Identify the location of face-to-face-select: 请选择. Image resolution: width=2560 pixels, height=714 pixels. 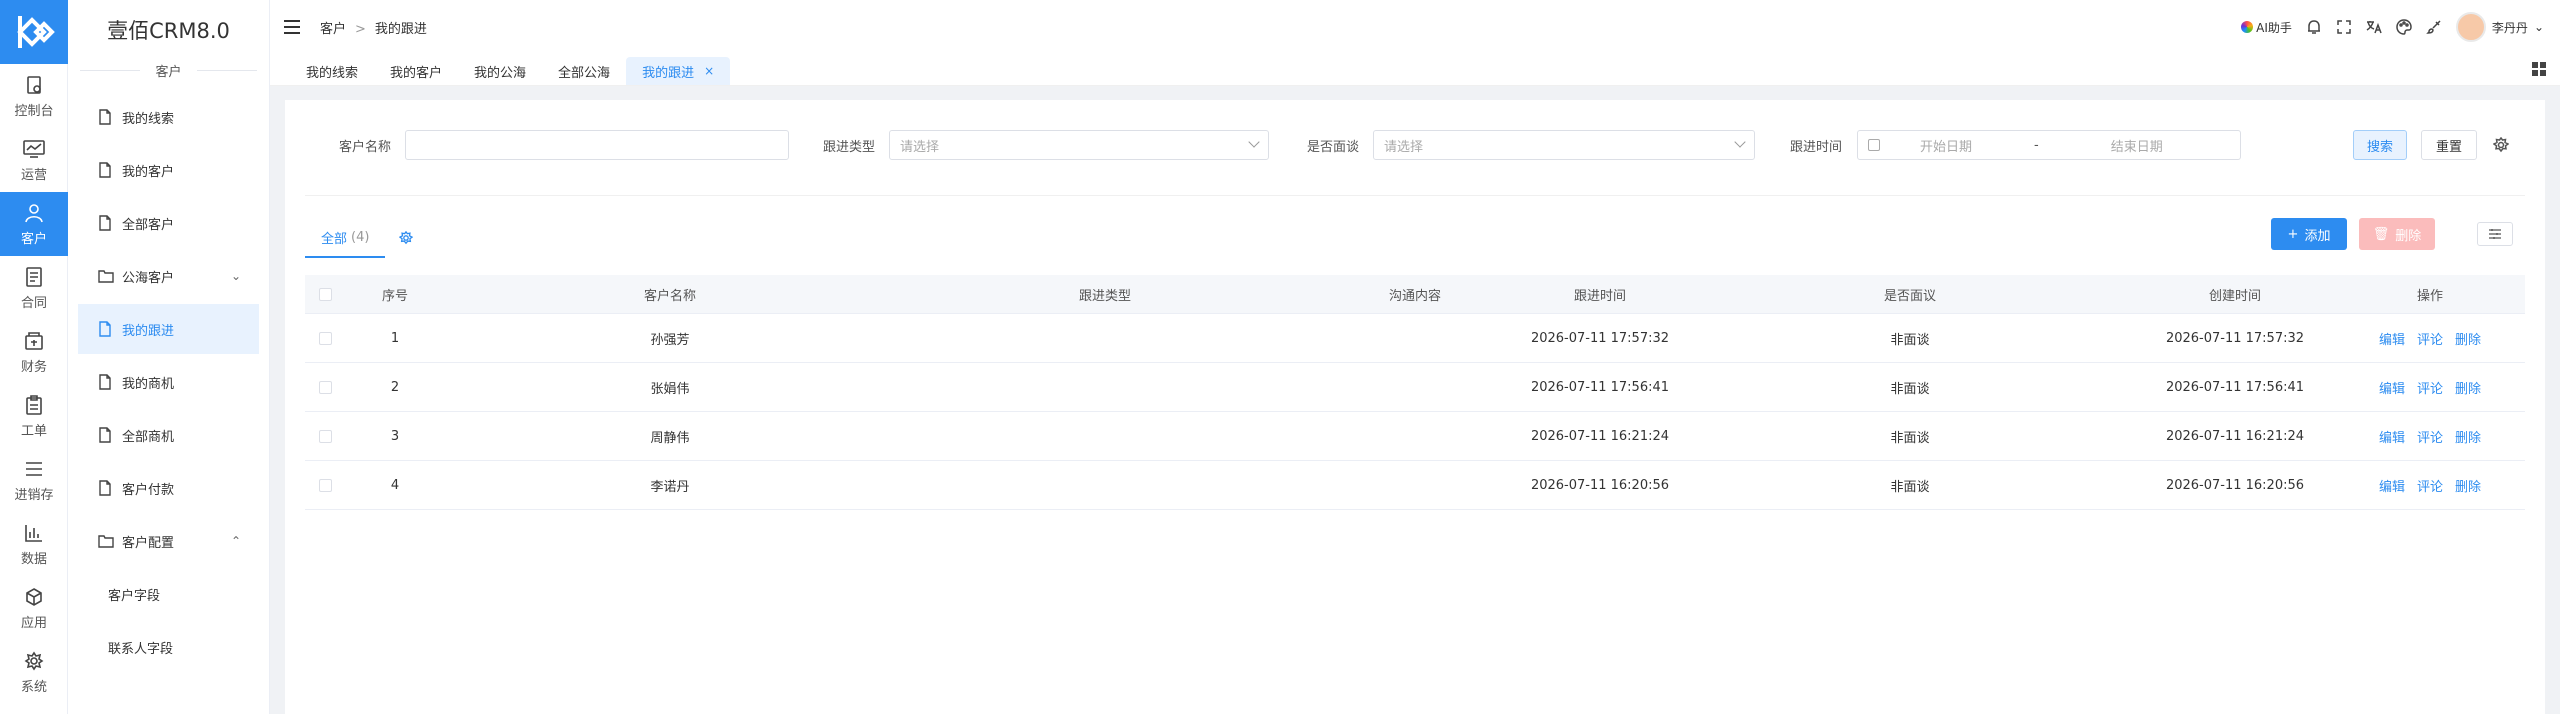
(1564, 145).